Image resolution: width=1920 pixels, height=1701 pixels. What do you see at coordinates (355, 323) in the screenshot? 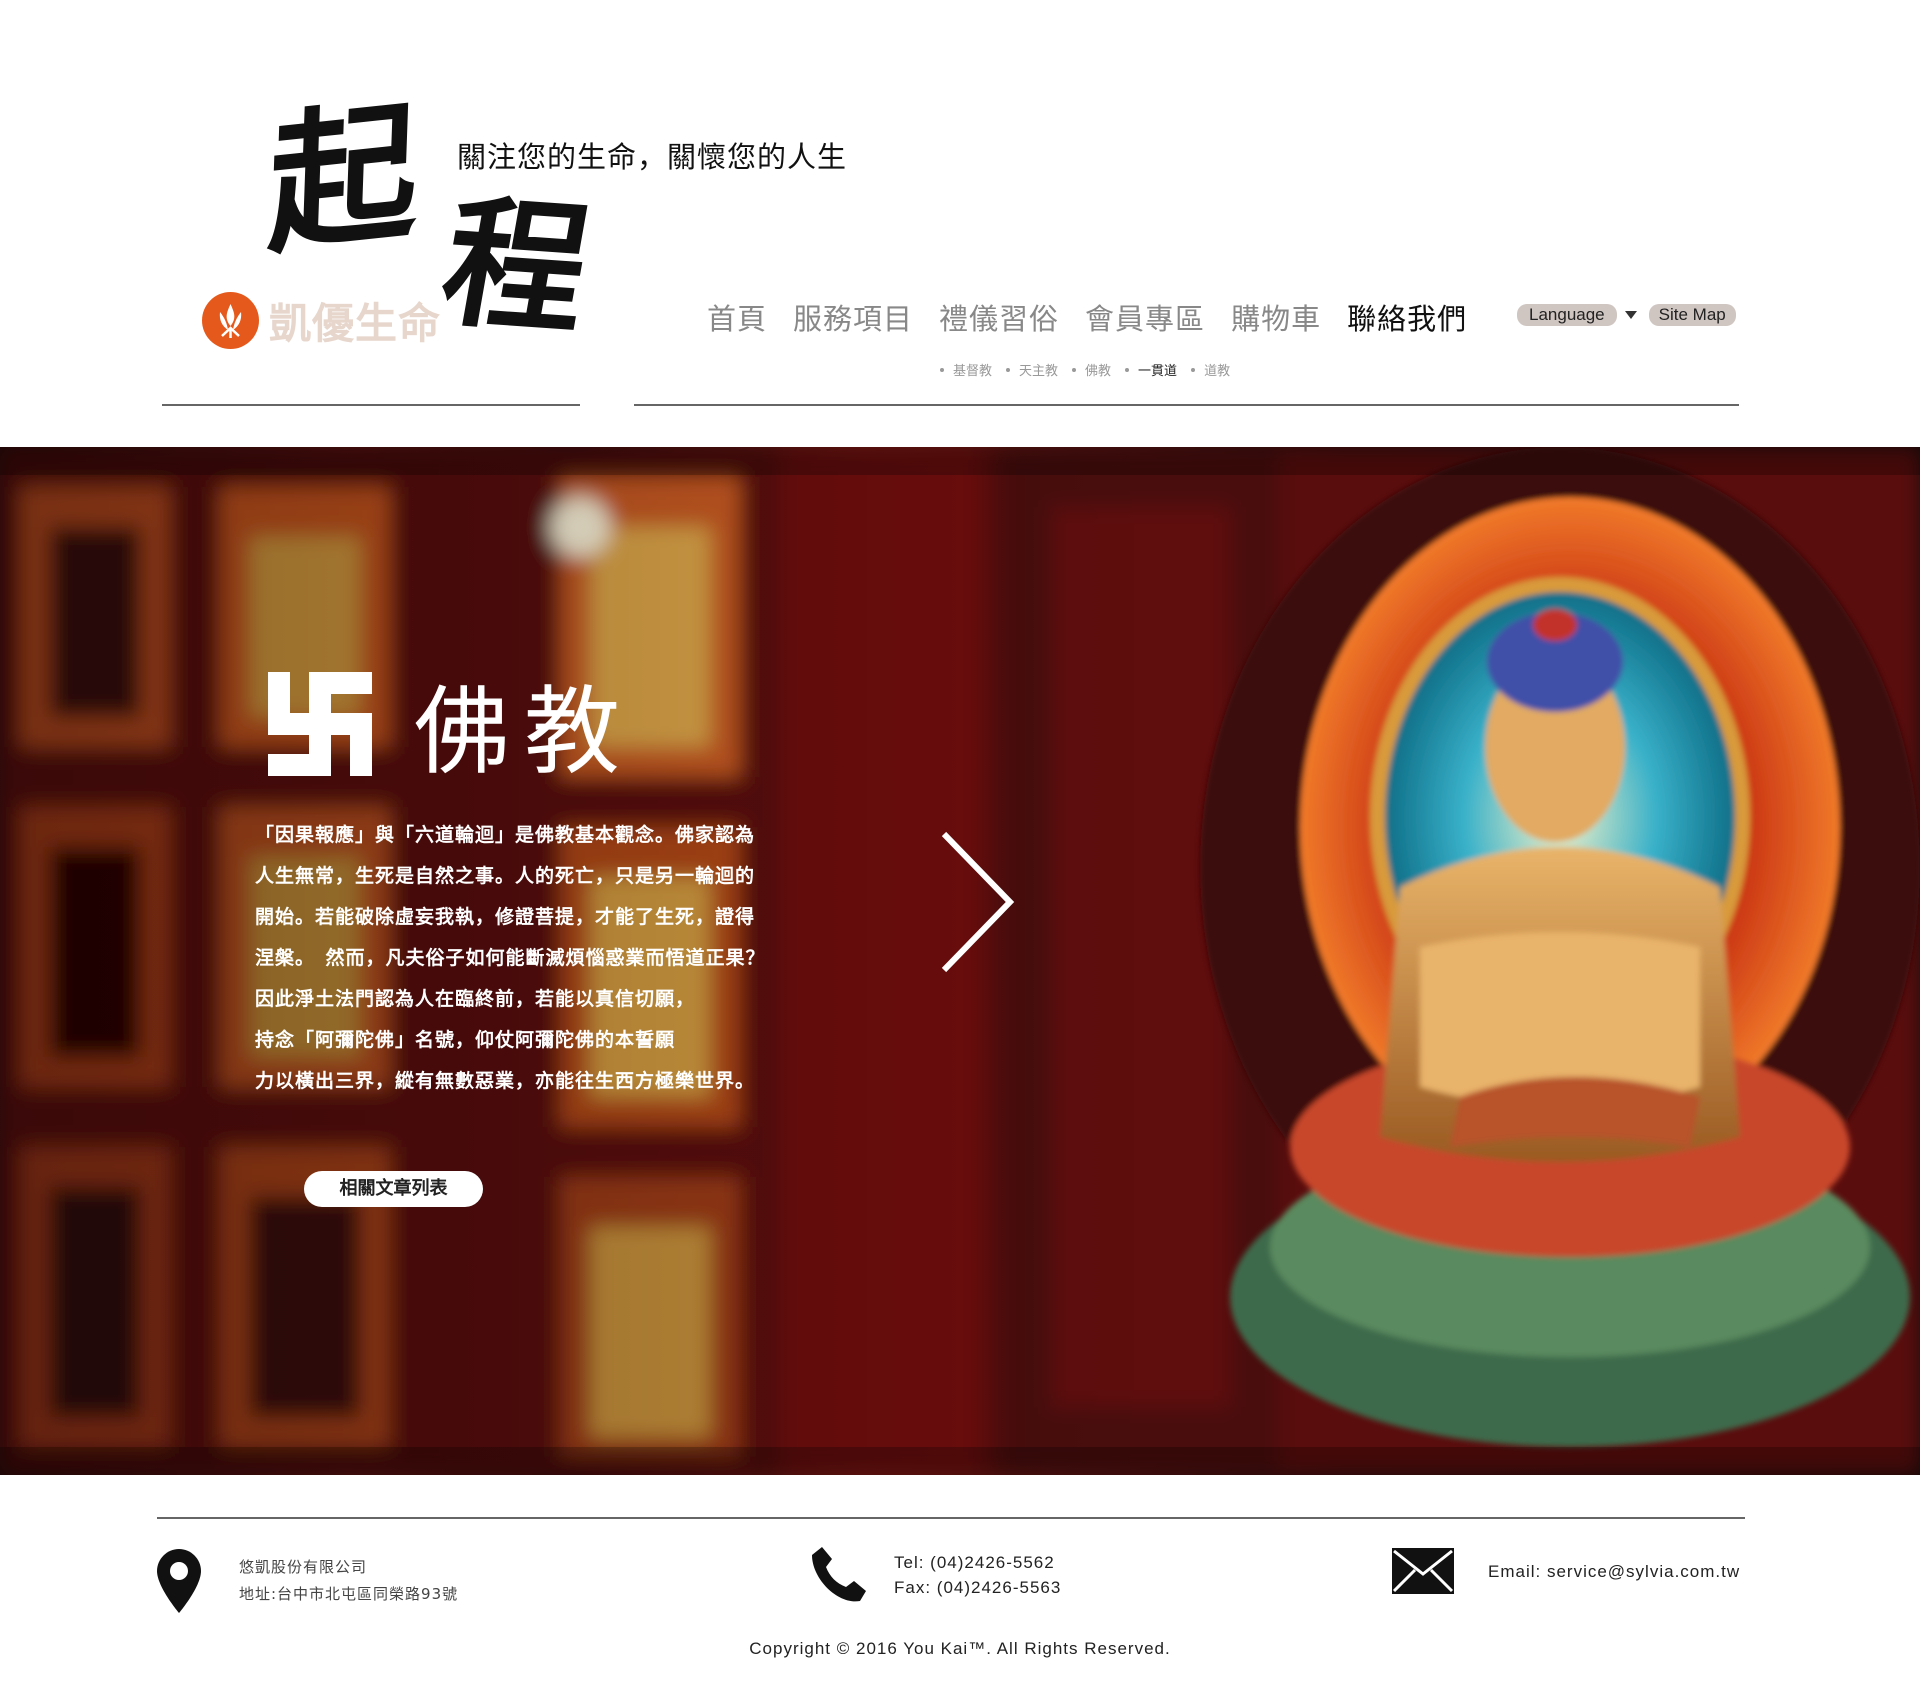
I see `brand-name: 凱優生命` at bounding box center [355, 323].